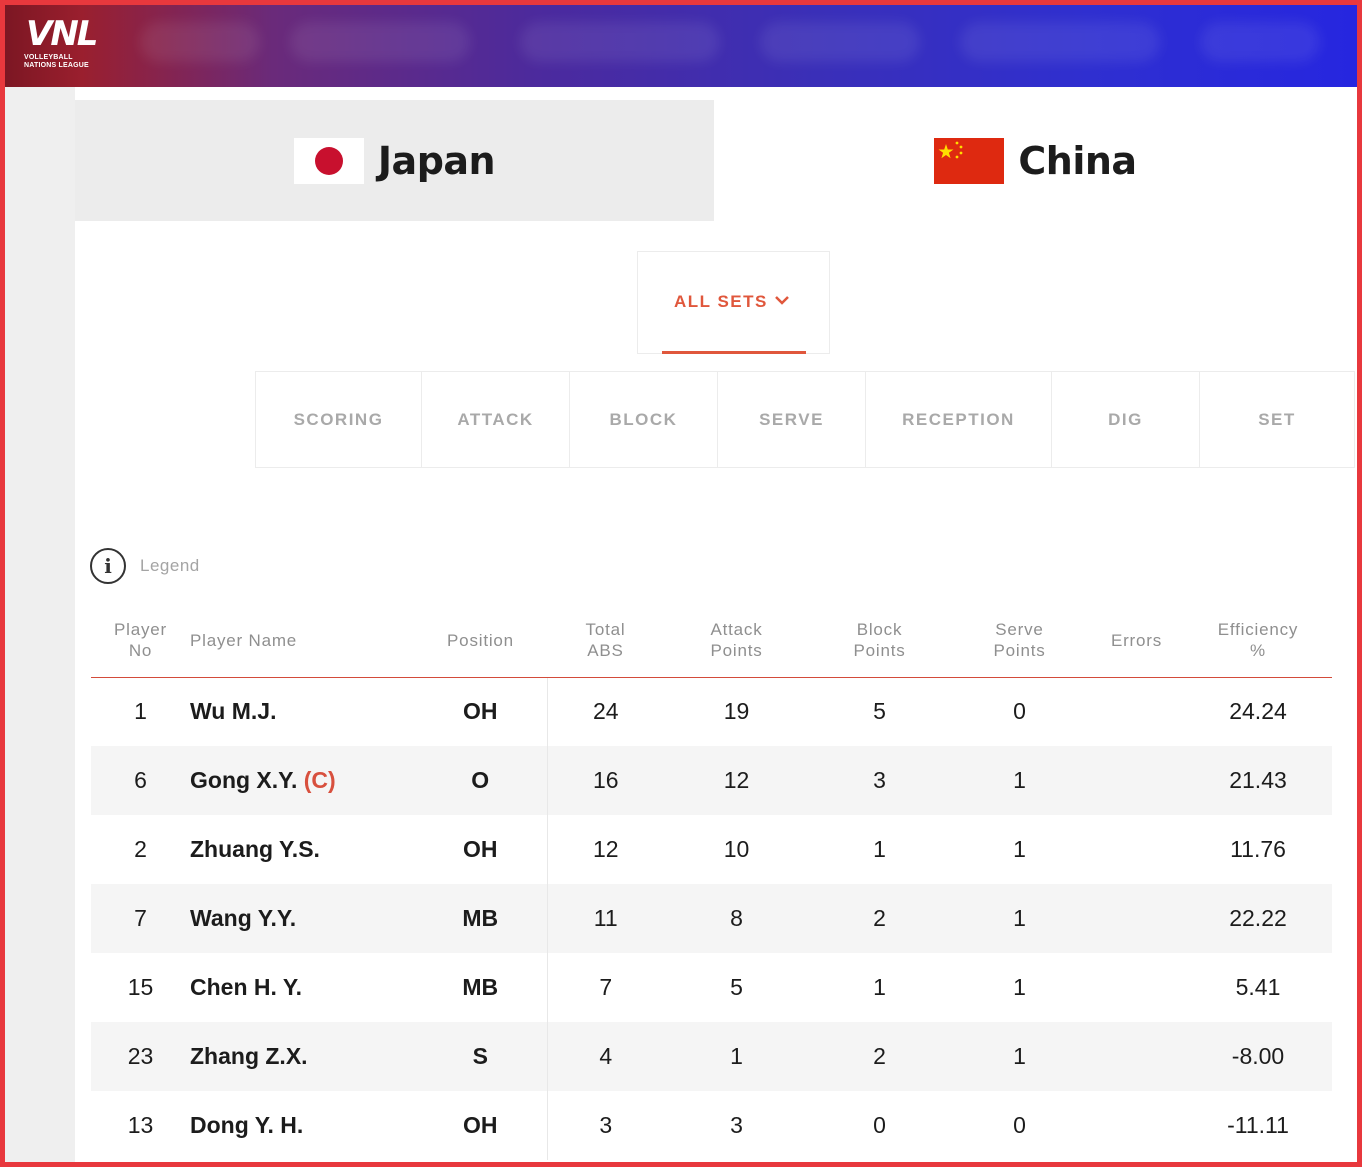  I want to click on player-no: 2, so click(140, 849).